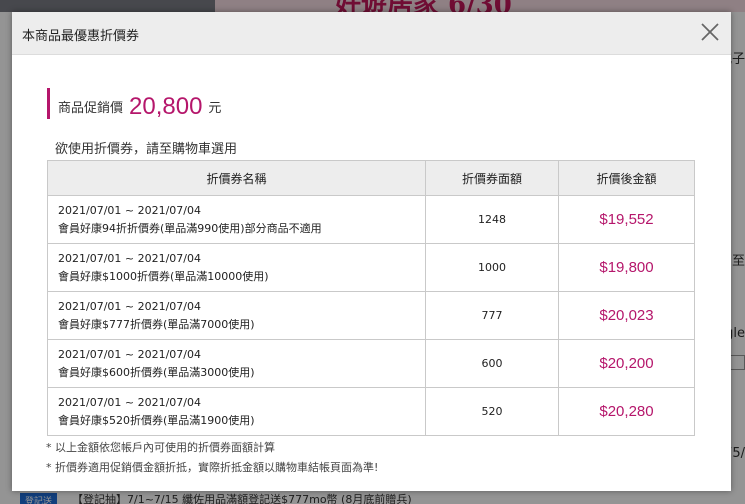 This screenshot has width=745, height=504. What do you see at coordinates (626, 178) in the screenshot?
I see `header-price-after: 折價後金額` at bounding box center [626, 178].